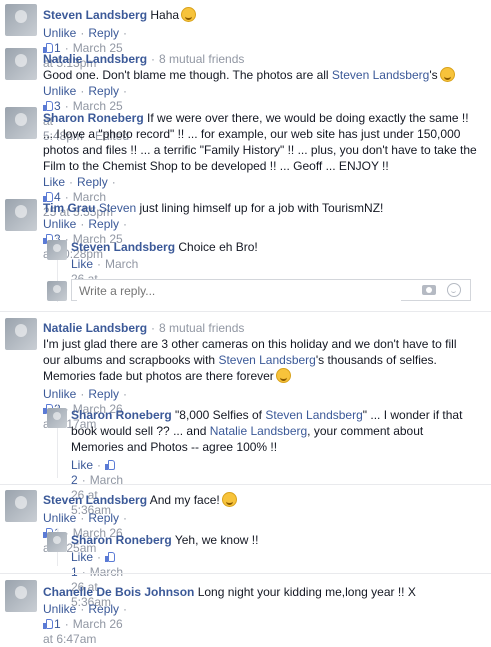 Image resolution: width=491 pixels, height=647 pixels. What do you see at coordinates (220, 415) in the screenshot?
I see `comment-text: "8,000 Selfies of` at bounding box center [220, 415].